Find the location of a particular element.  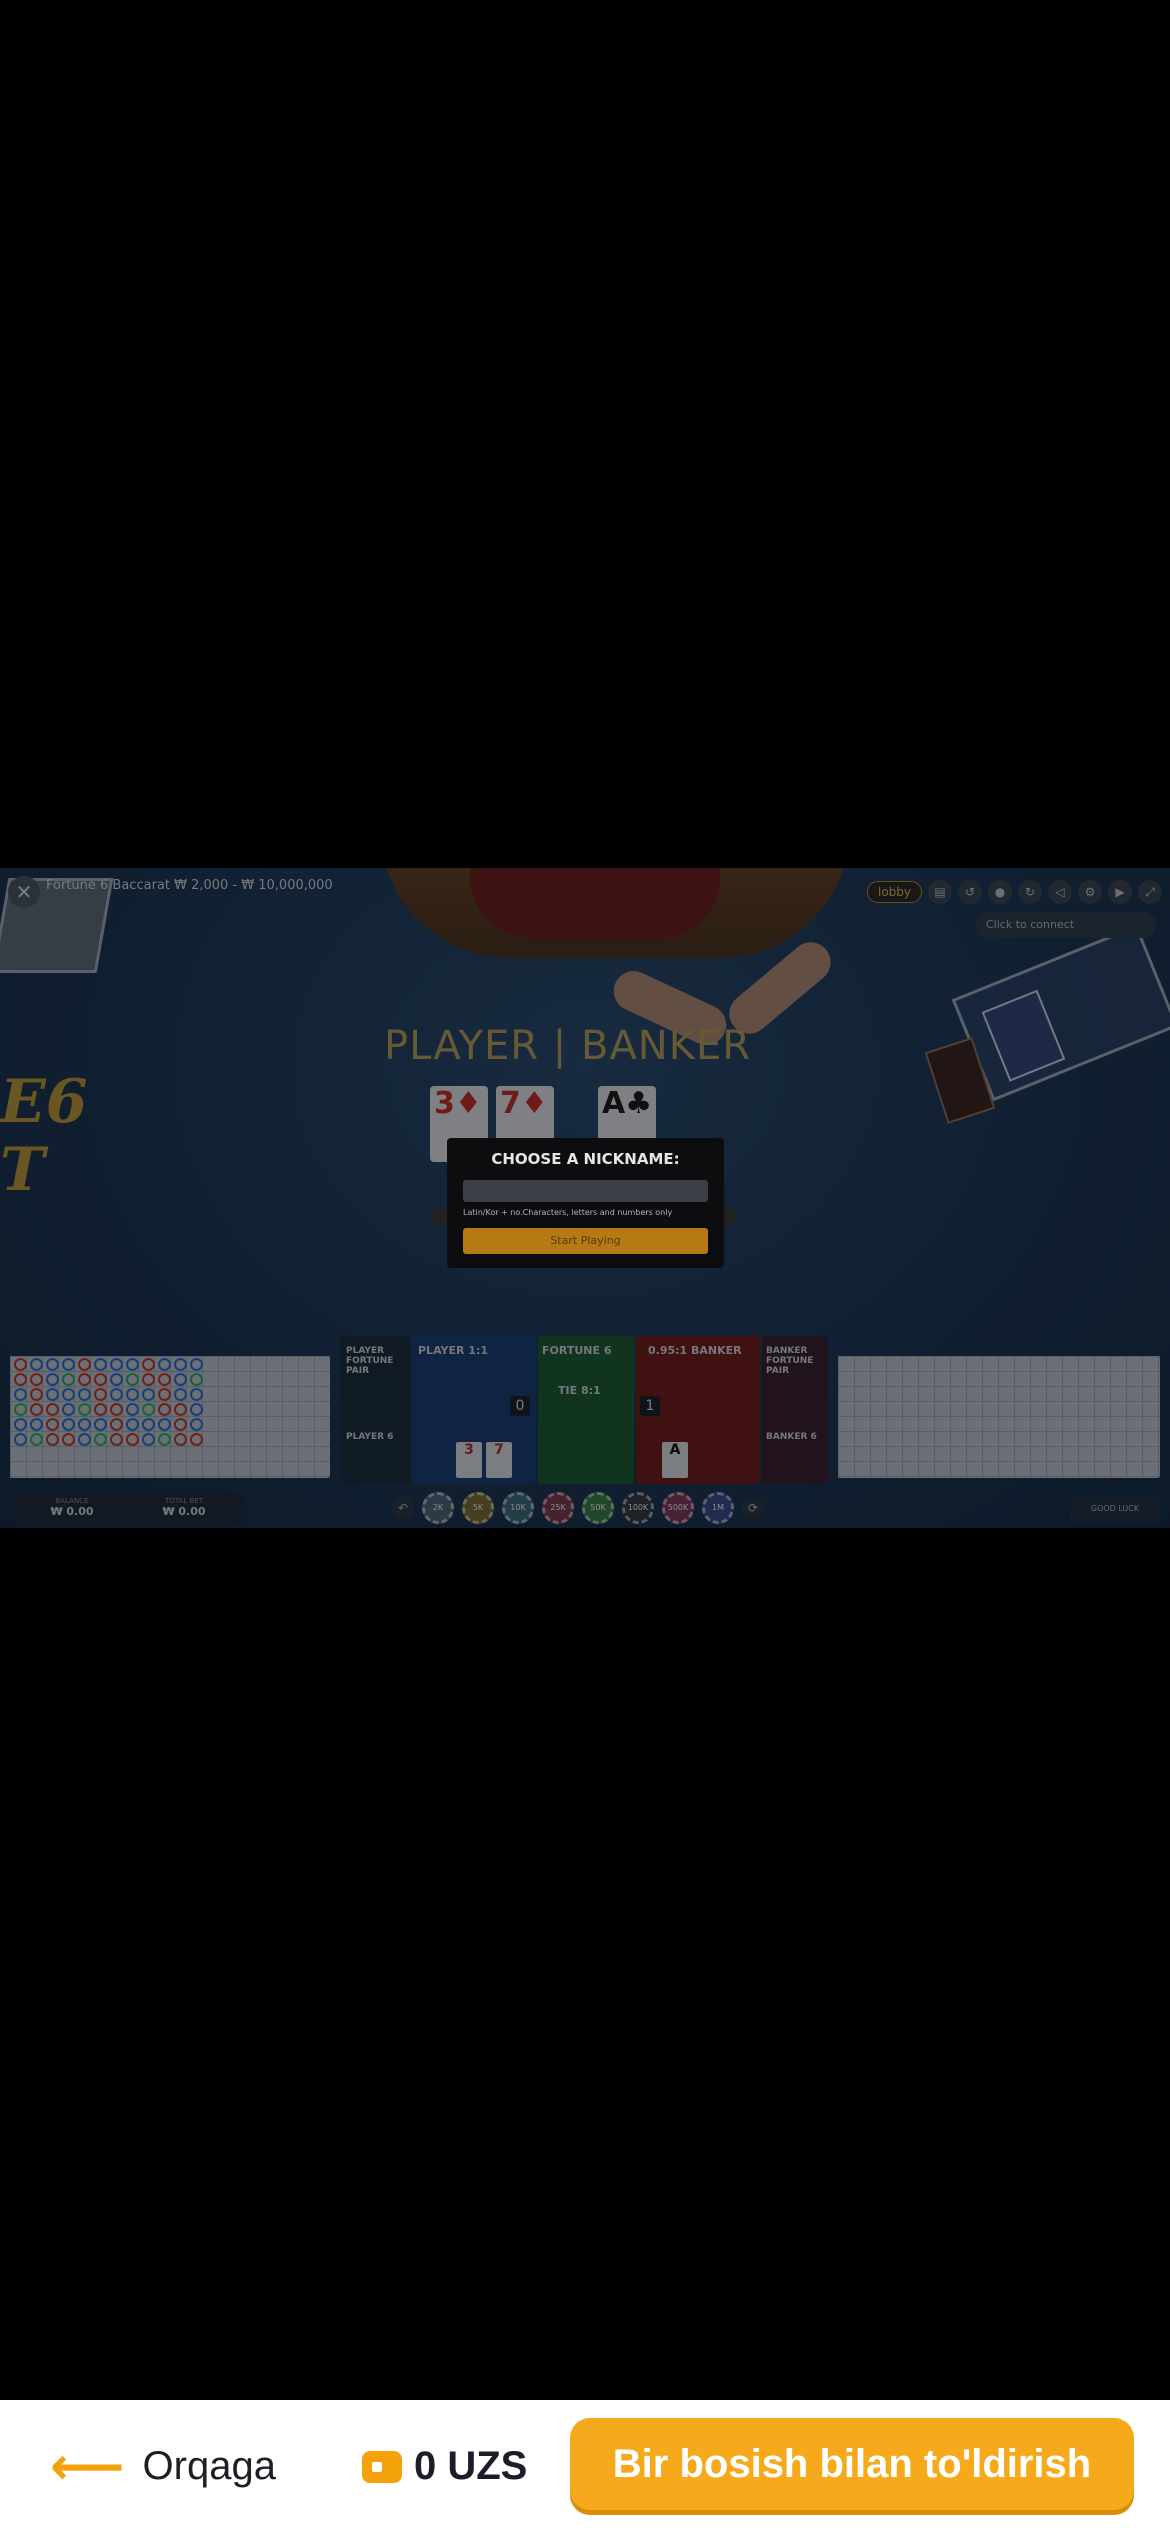

good-luck-button: GOOD LUCK is located at coordinates (1115, 1509).